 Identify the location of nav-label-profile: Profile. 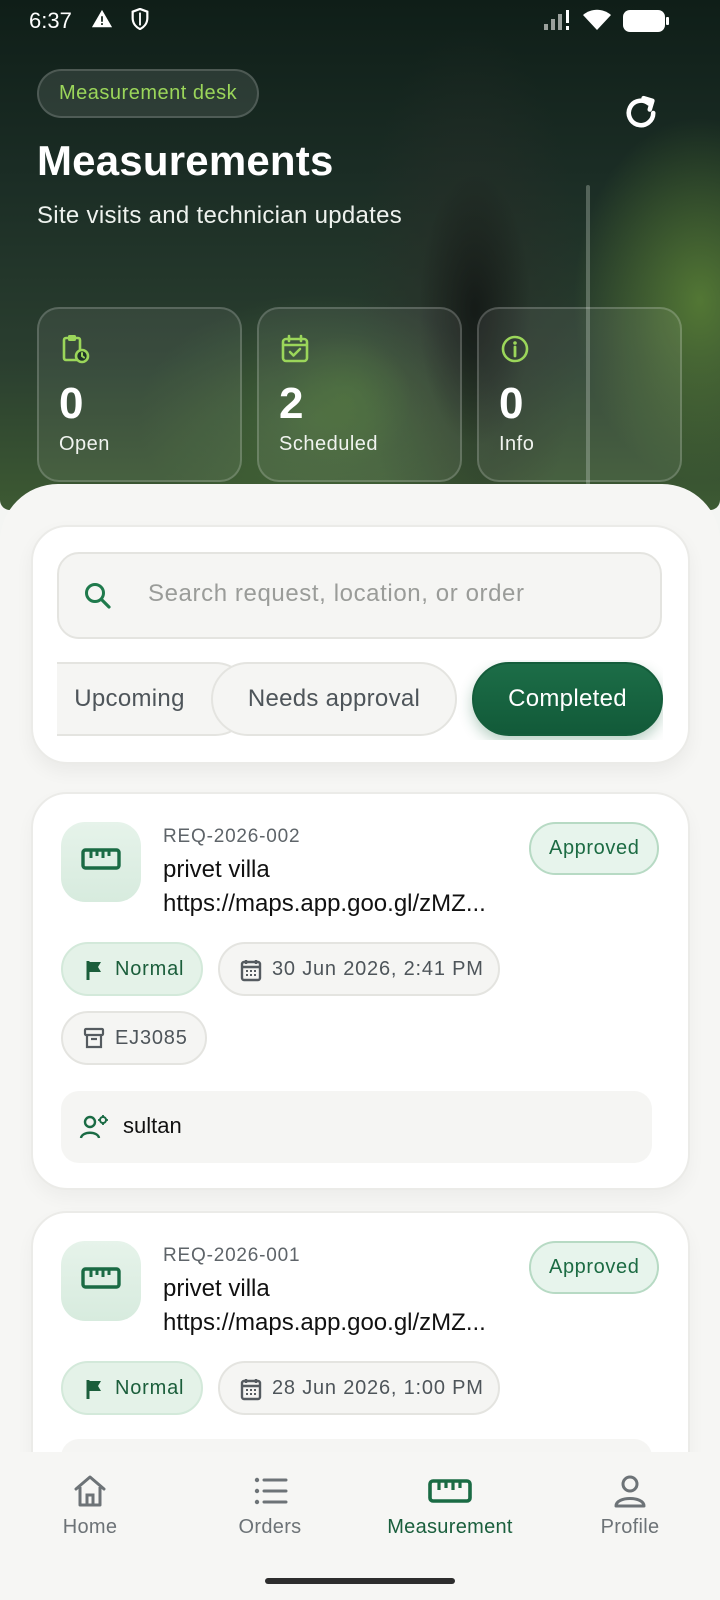
(630, 1527).